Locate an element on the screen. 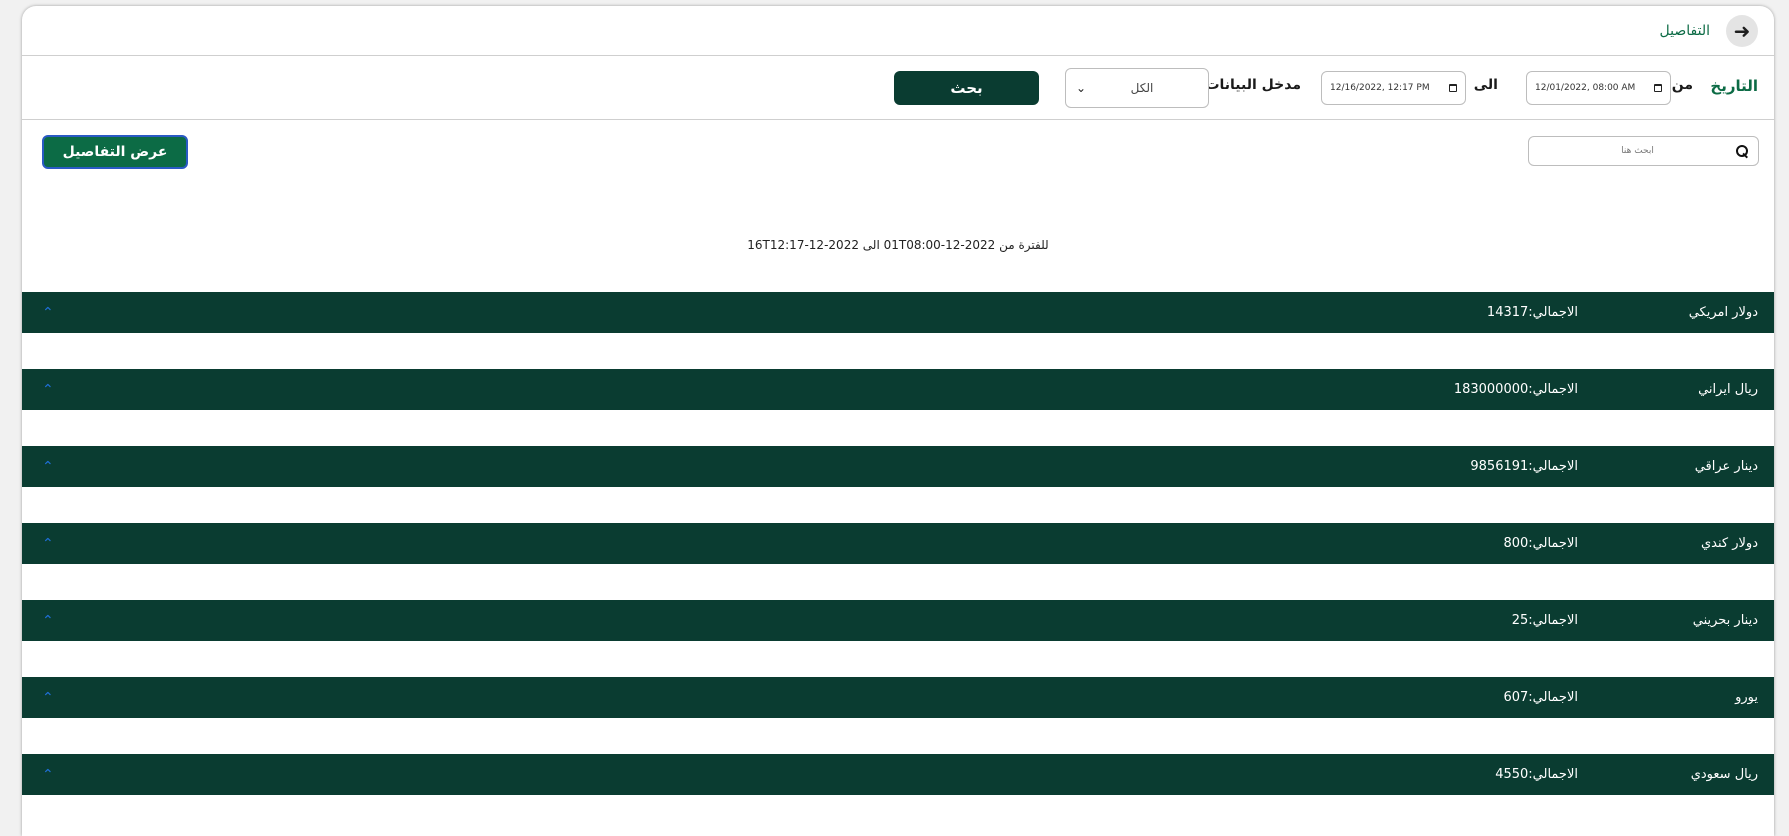 The height and width of the screenshot is (836, 1789). from-label: من is located at coordinates (1682, 85).